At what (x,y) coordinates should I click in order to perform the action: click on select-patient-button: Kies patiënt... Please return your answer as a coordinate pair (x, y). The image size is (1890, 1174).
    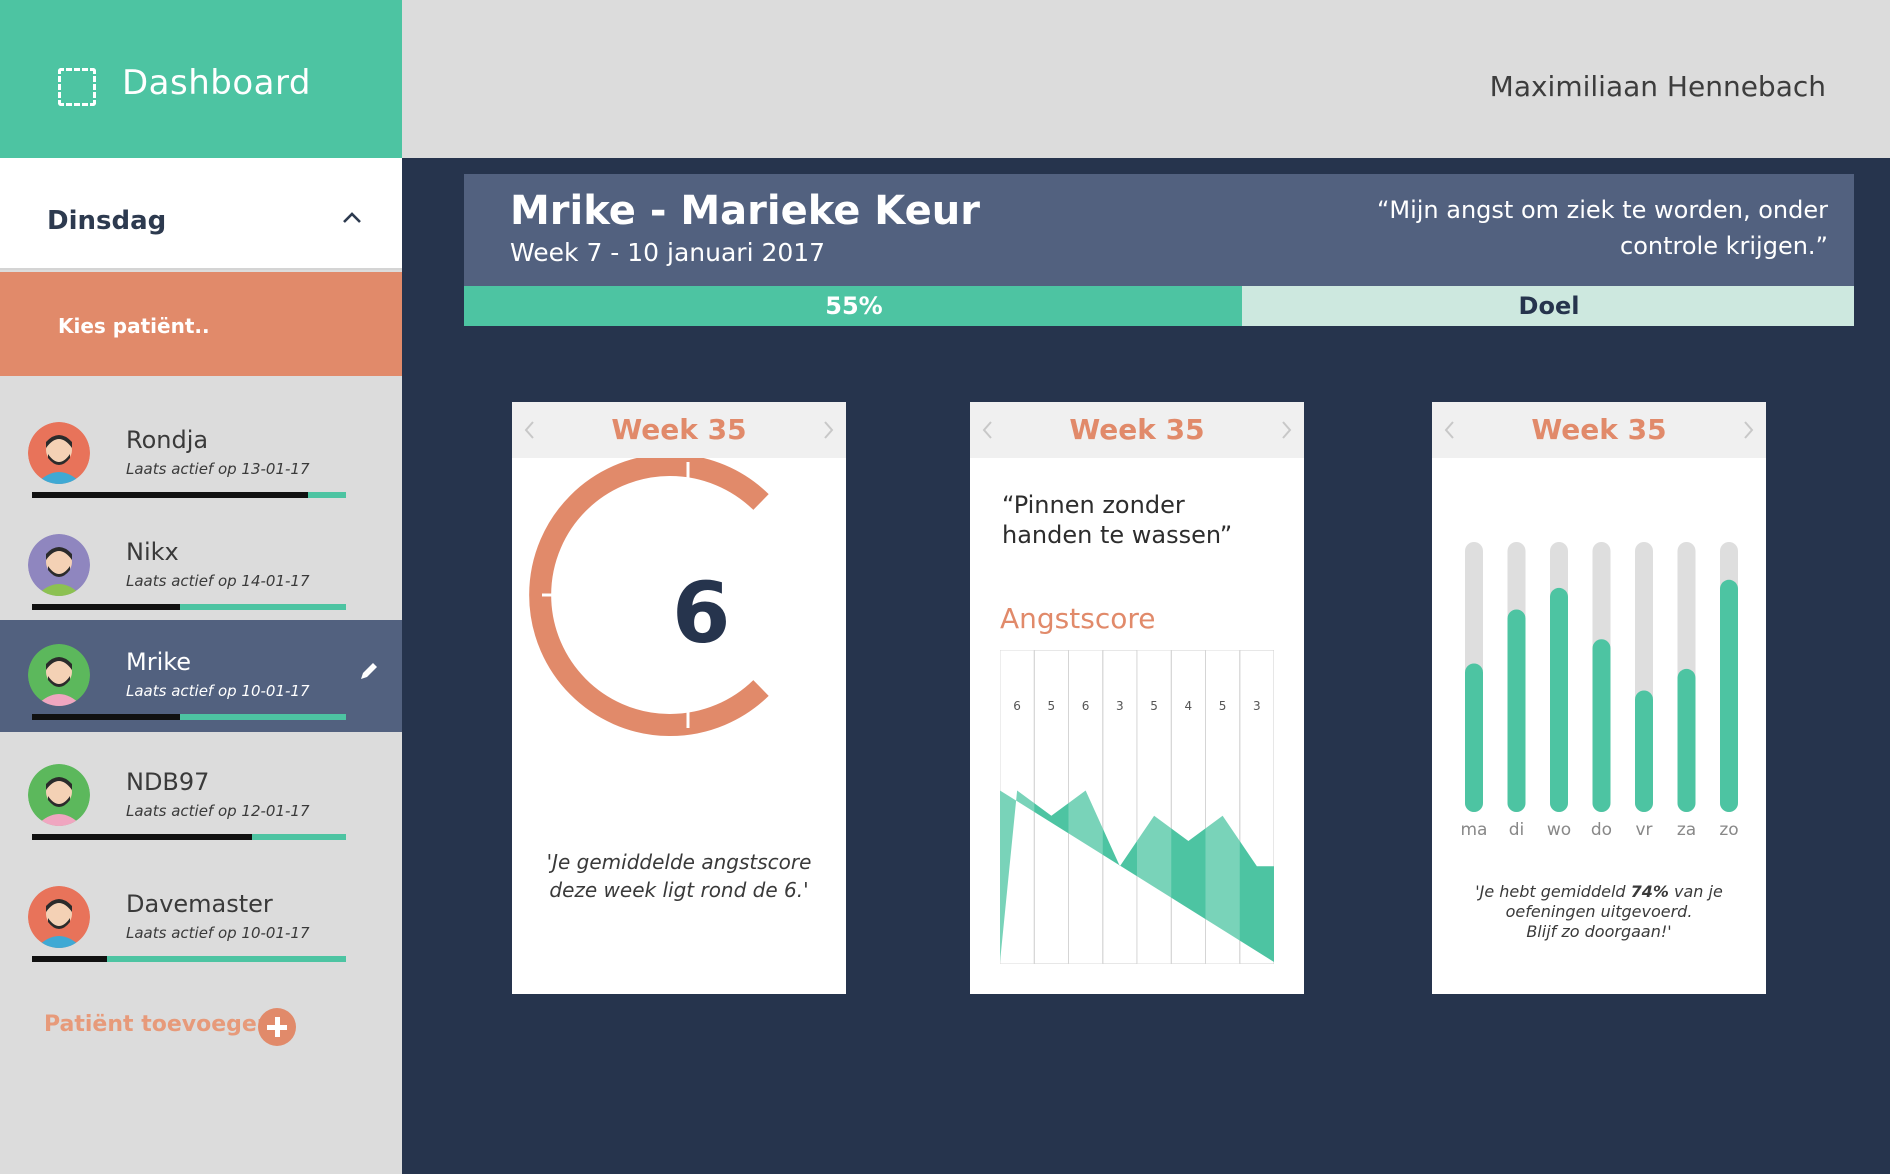
    Looking at the image, I should click on (201, 324).